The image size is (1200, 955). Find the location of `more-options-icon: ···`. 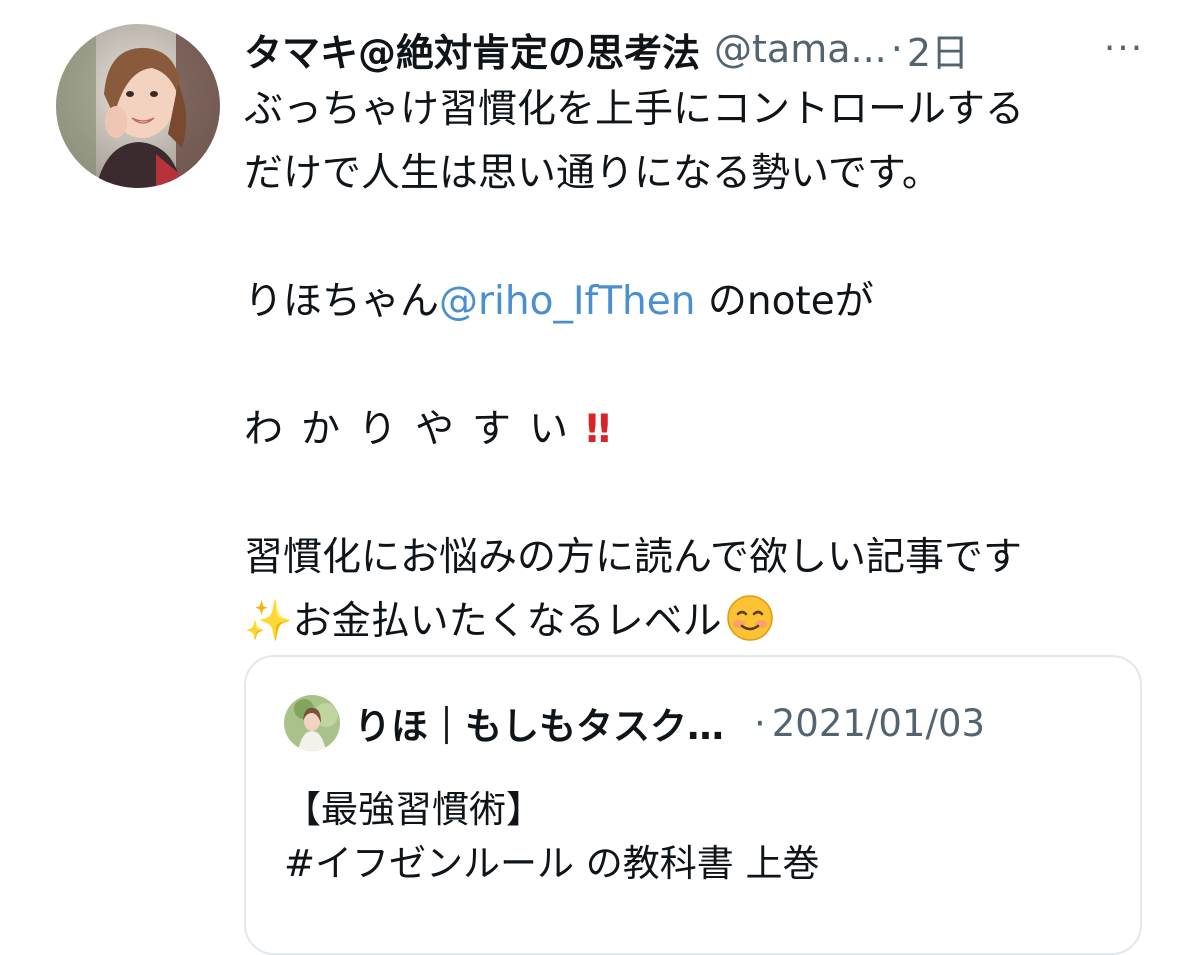

more-options-icon: ··· is located at coordinates (1124, 48).